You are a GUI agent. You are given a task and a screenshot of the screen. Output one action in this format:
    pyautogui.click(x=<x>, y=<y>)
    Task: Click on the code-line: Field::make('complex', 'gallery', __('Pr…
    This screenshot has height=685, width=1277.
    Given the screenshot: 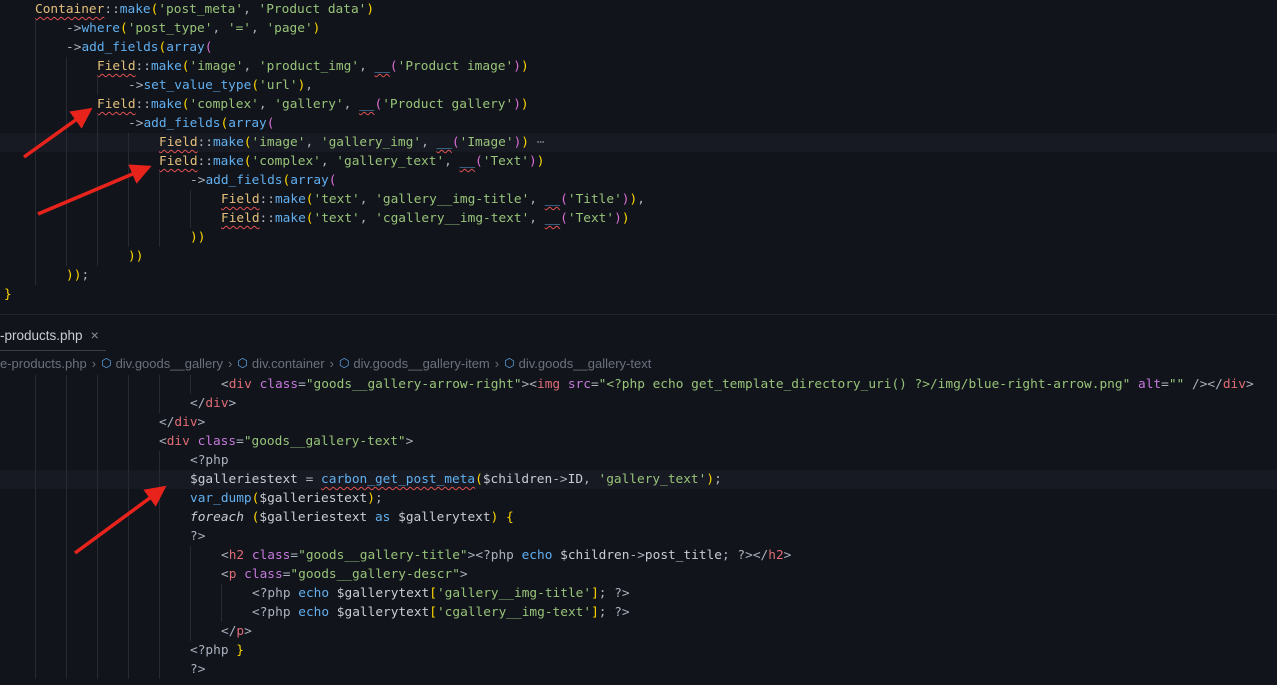 What is the action you would take?
    pyautogui.click(x=638, y=104)
    